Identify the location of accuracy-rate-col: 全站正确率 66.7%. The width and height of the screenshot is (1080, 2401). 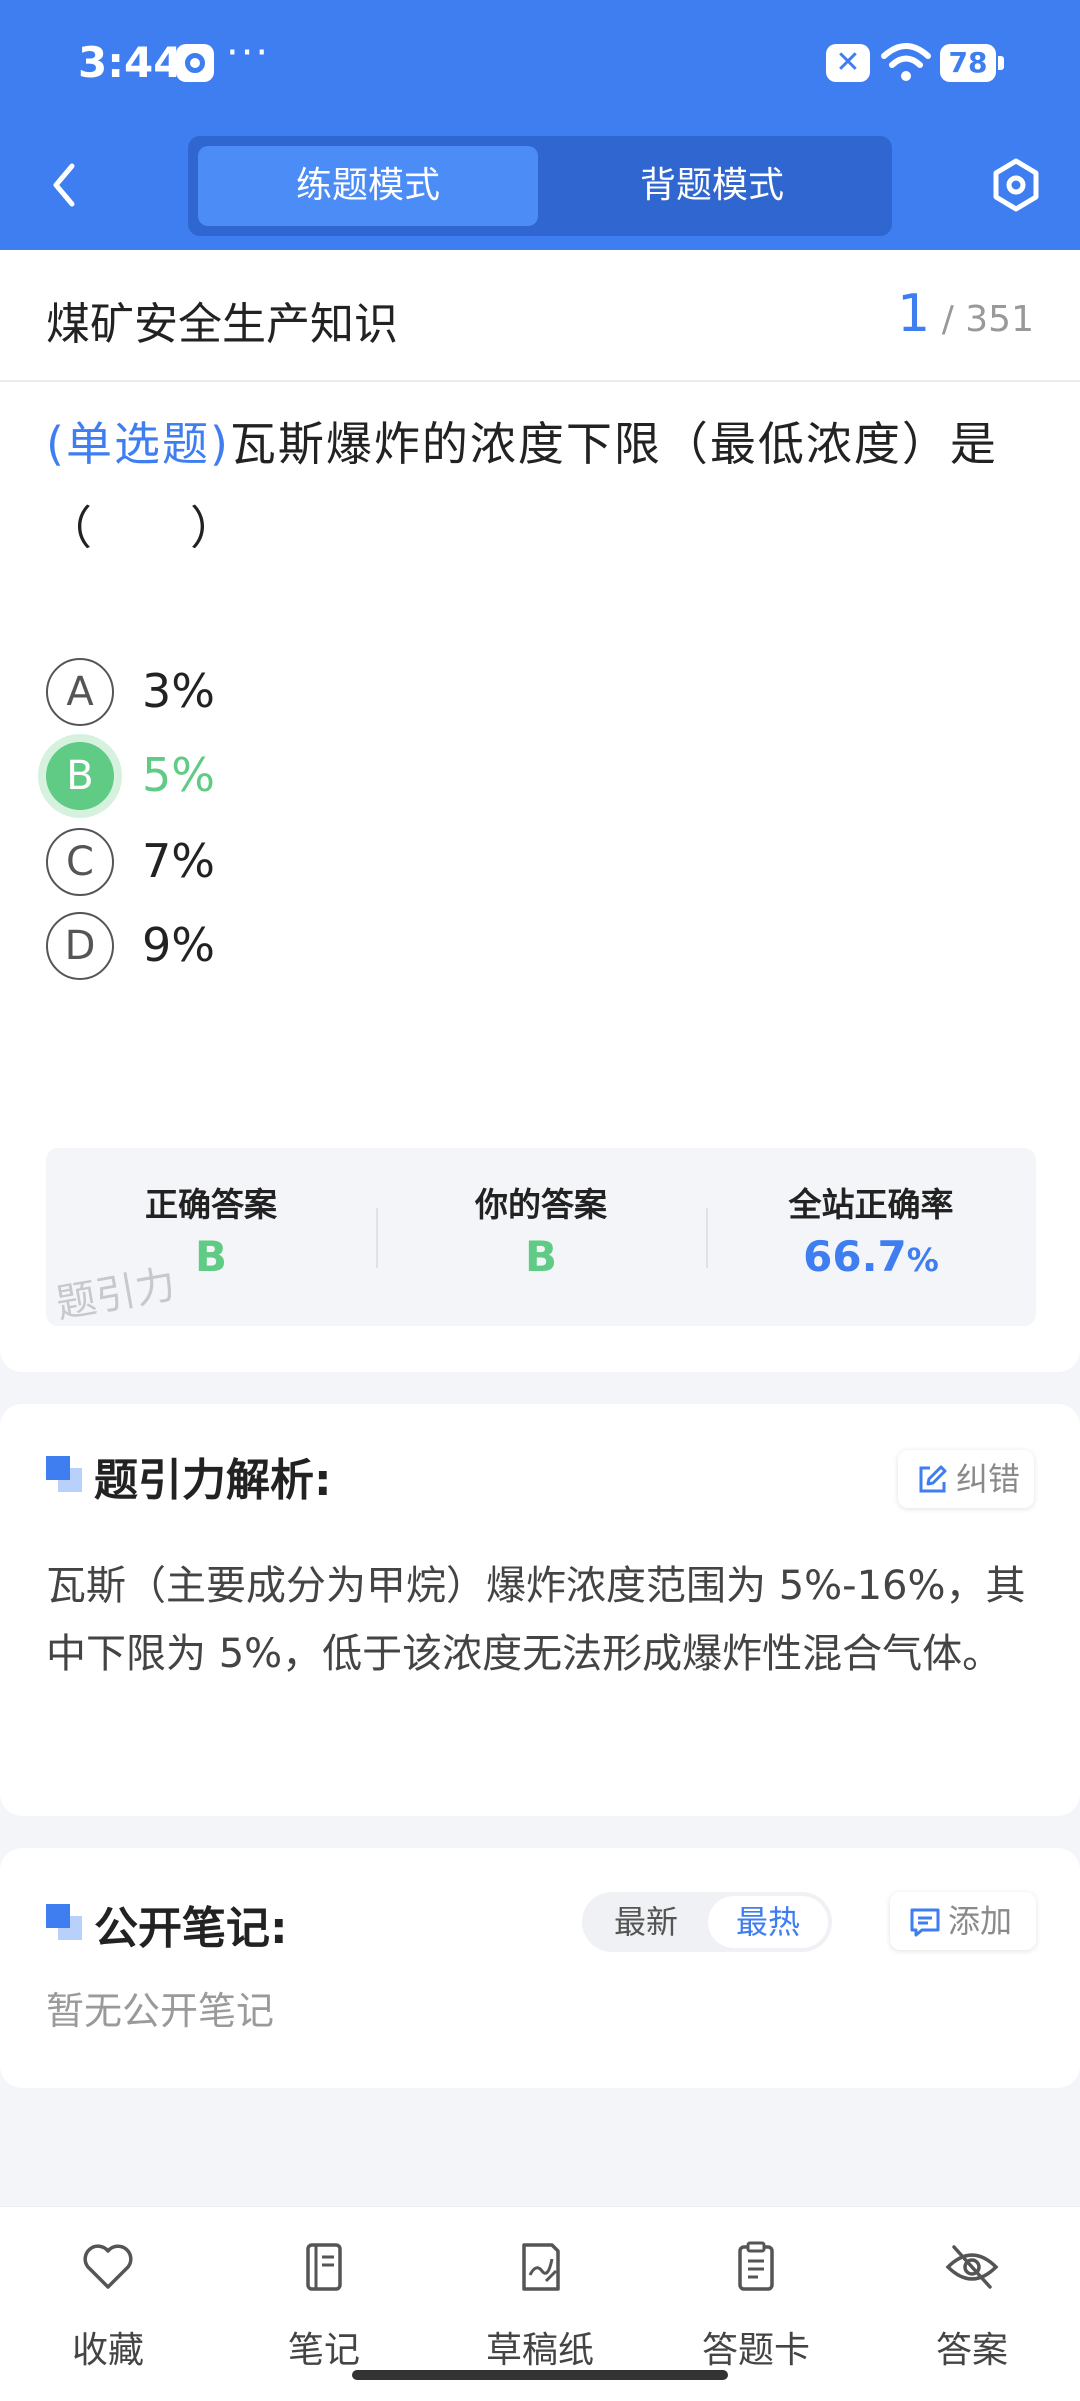
(871, 1237).